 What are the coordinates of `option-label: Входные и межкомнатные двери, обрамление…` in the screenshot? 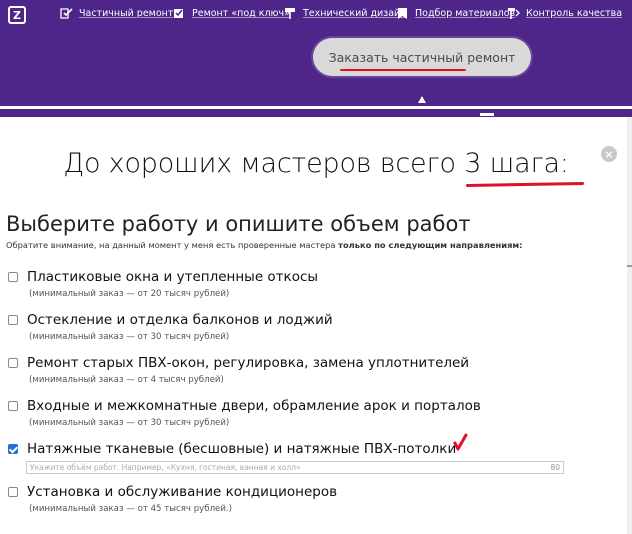 It's located at (254, 406).